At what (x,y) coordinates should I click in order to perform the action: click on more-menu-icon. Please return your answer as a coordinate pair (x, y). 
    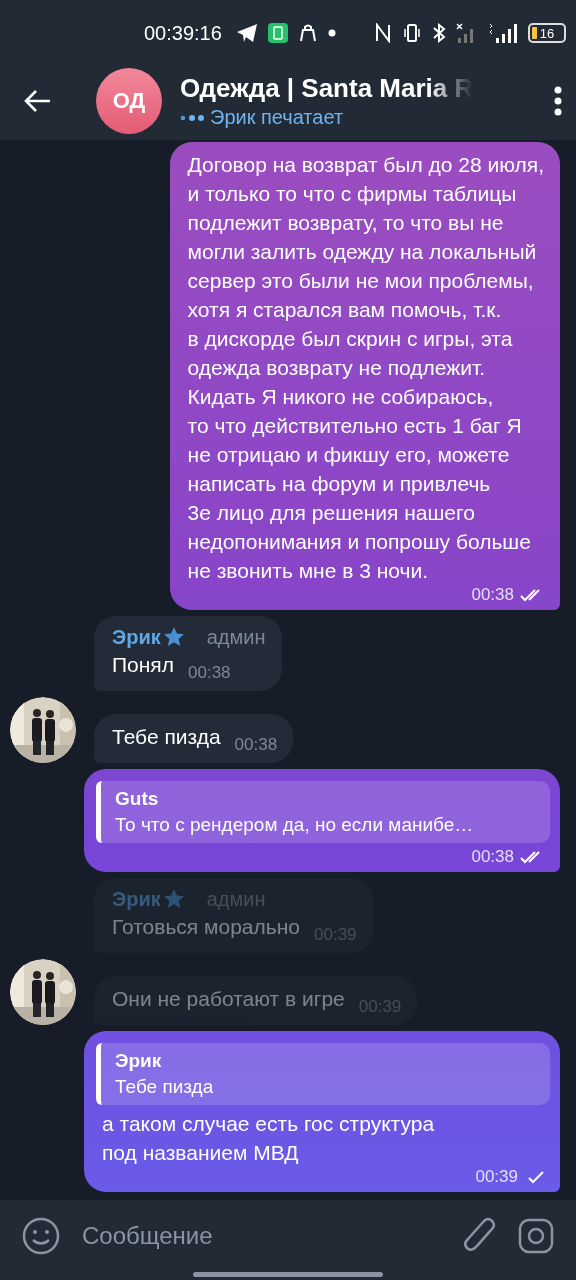
    Looking at the image, I should click on (558, 101).